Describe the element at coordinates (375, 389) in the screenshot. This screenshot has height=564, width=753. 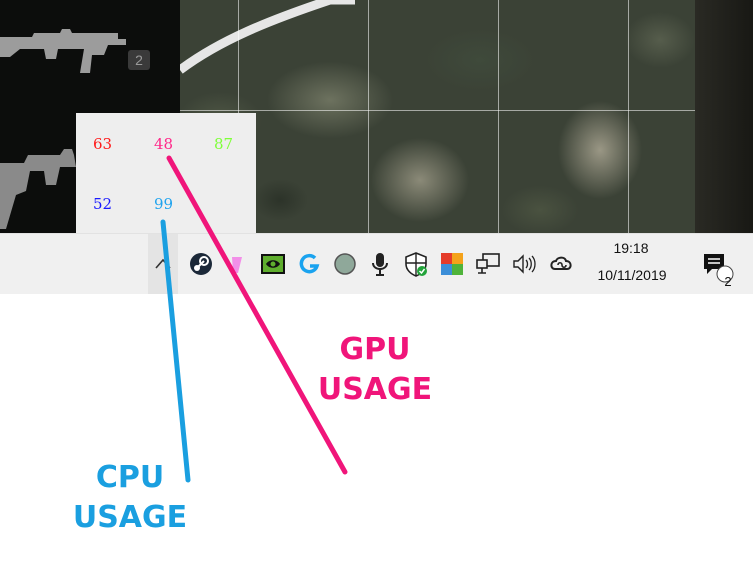
I see `gpu-label-line2: USAGE` at that location.